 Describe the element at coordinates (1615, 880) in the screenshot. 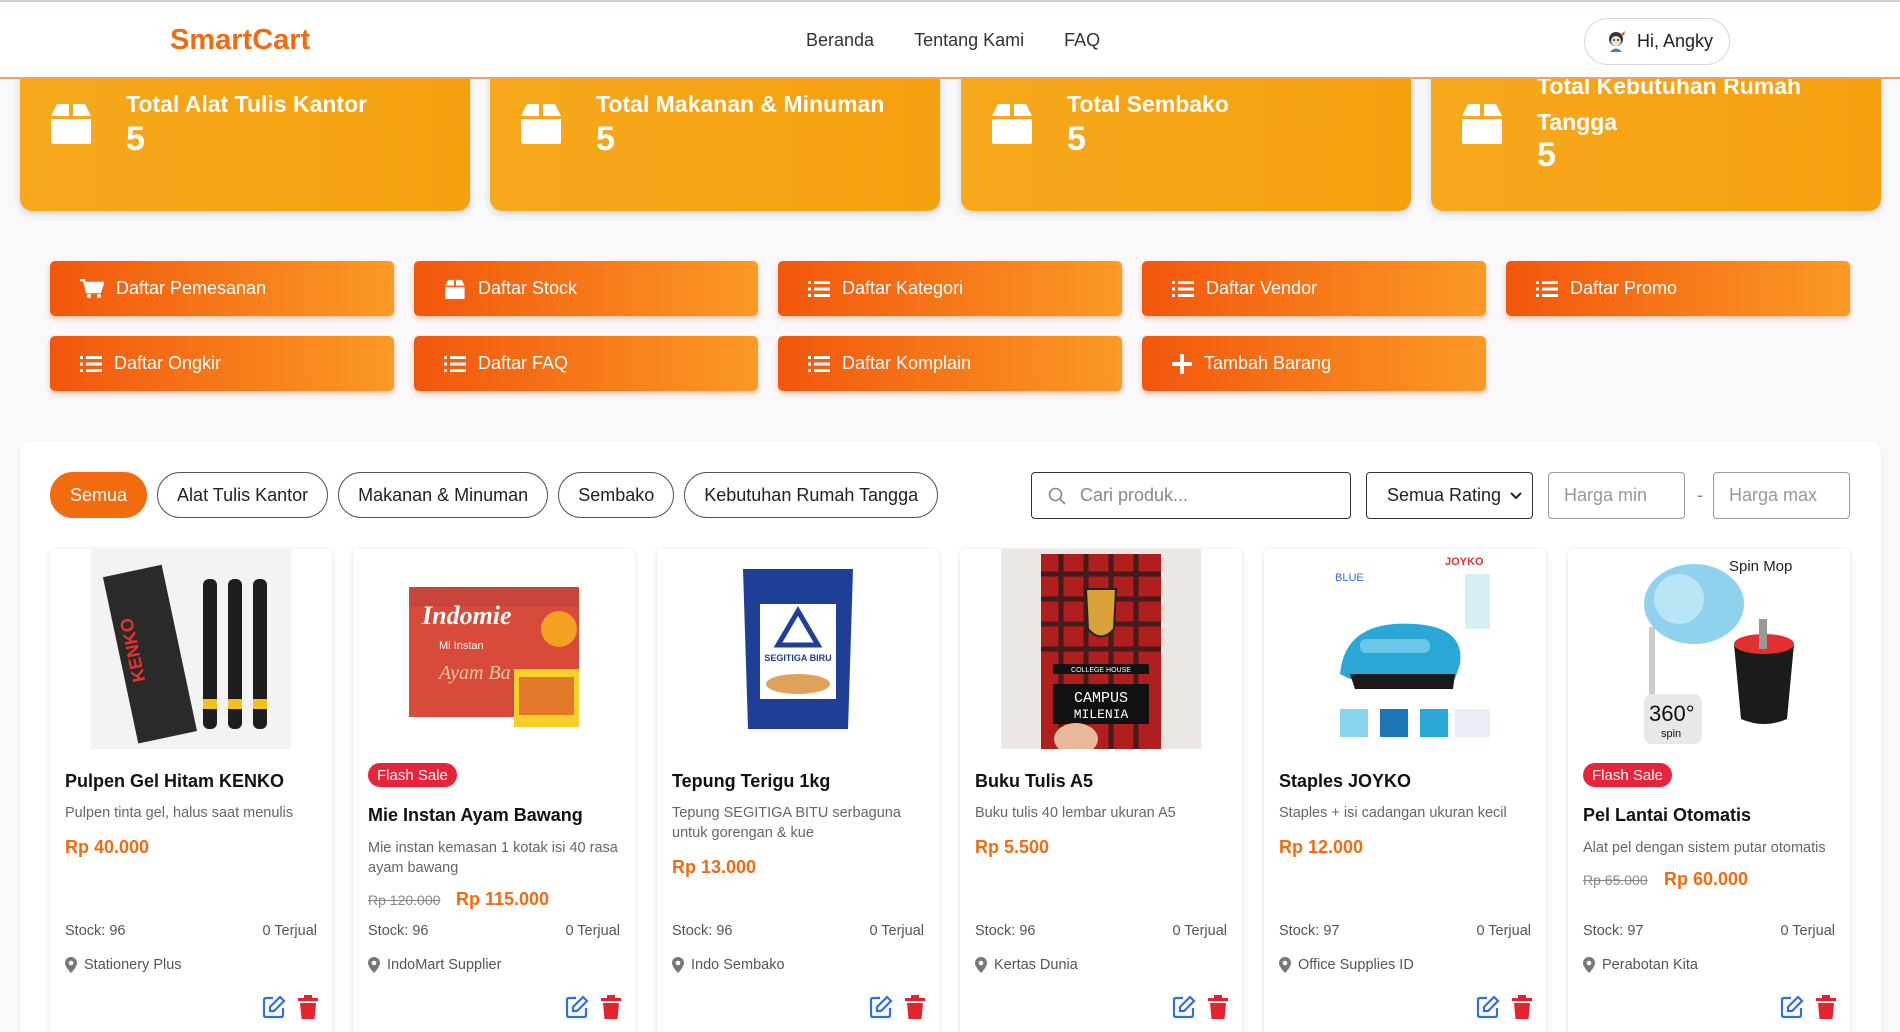

I see `product-old-price: Rp 65.000` at that location.